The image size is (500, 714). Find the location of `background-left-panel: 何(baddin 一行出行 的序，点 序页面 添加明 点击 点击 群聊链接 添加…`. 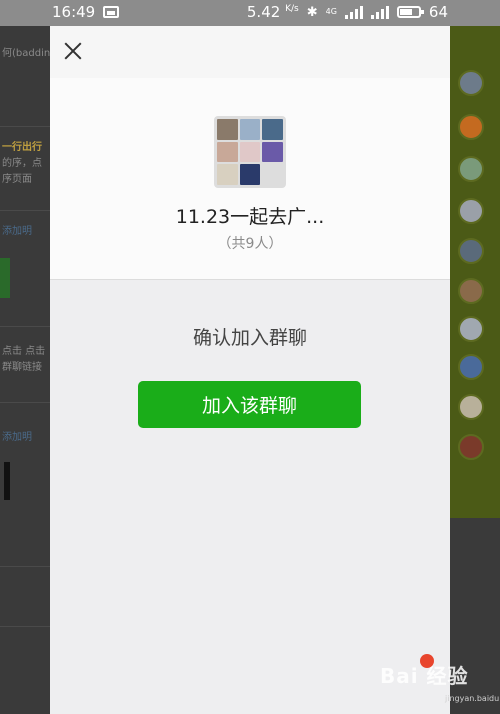

background-left-panel: 何(baddin 一行出行 的序，点 序页面 添加明 点击 点击 群聊链接 添加… is located at coordinates (26, 370).